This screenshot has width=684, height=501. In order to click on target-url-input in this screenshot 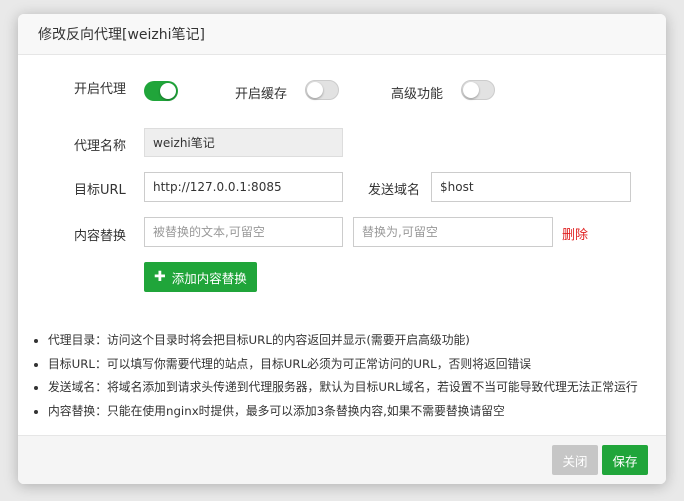, I will do `click(243, 187)`.